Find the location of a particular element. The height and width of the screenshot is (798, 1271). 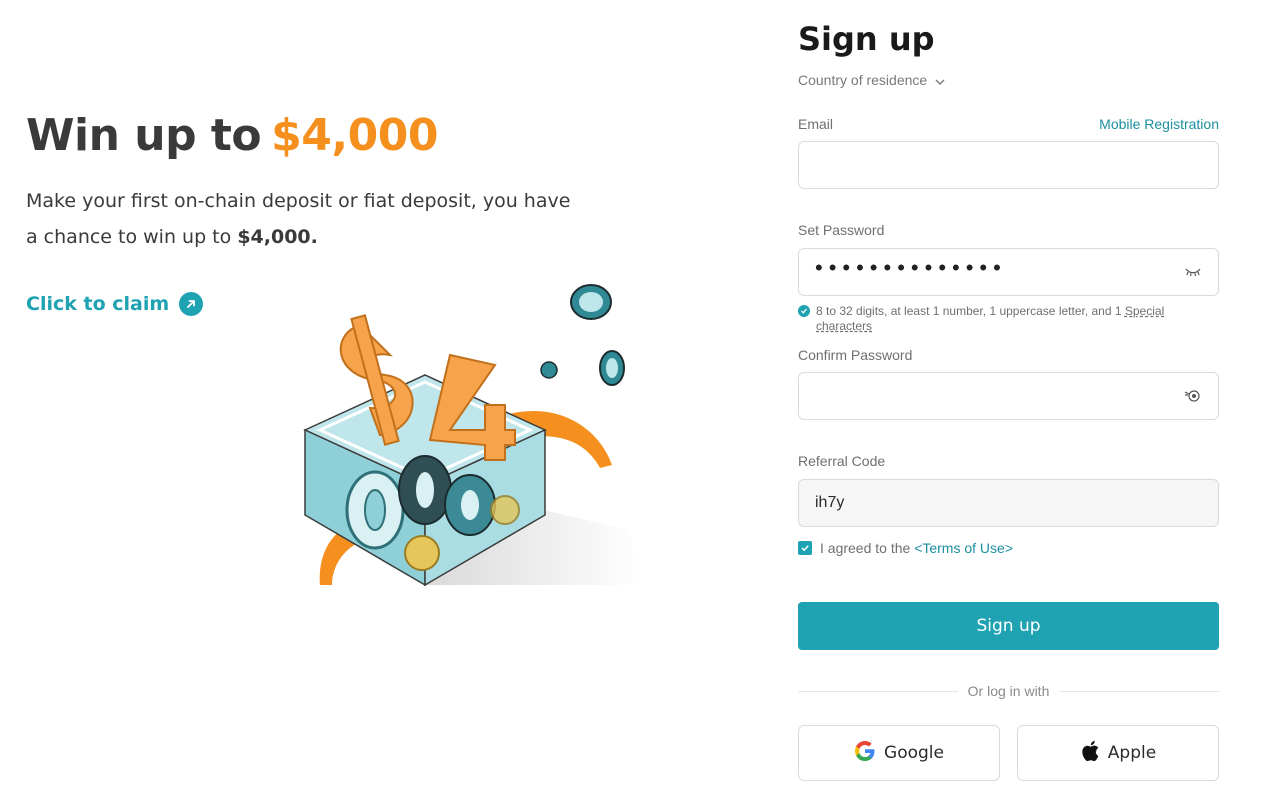

confirm-password-field-wrapper is located at coordinates (1008, 396).